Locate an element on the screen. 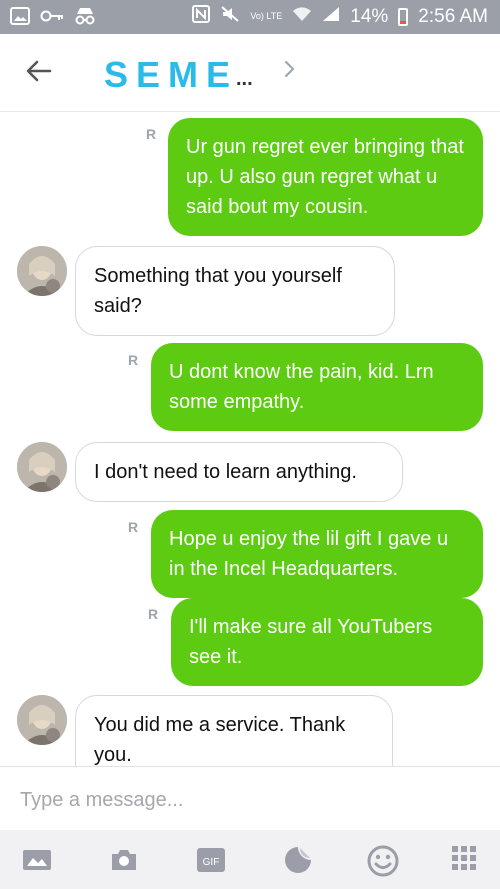 The image size is (500, 889). message-bubble-incoming: You did me a service. Thank you. is located at coordinates (234, 730).